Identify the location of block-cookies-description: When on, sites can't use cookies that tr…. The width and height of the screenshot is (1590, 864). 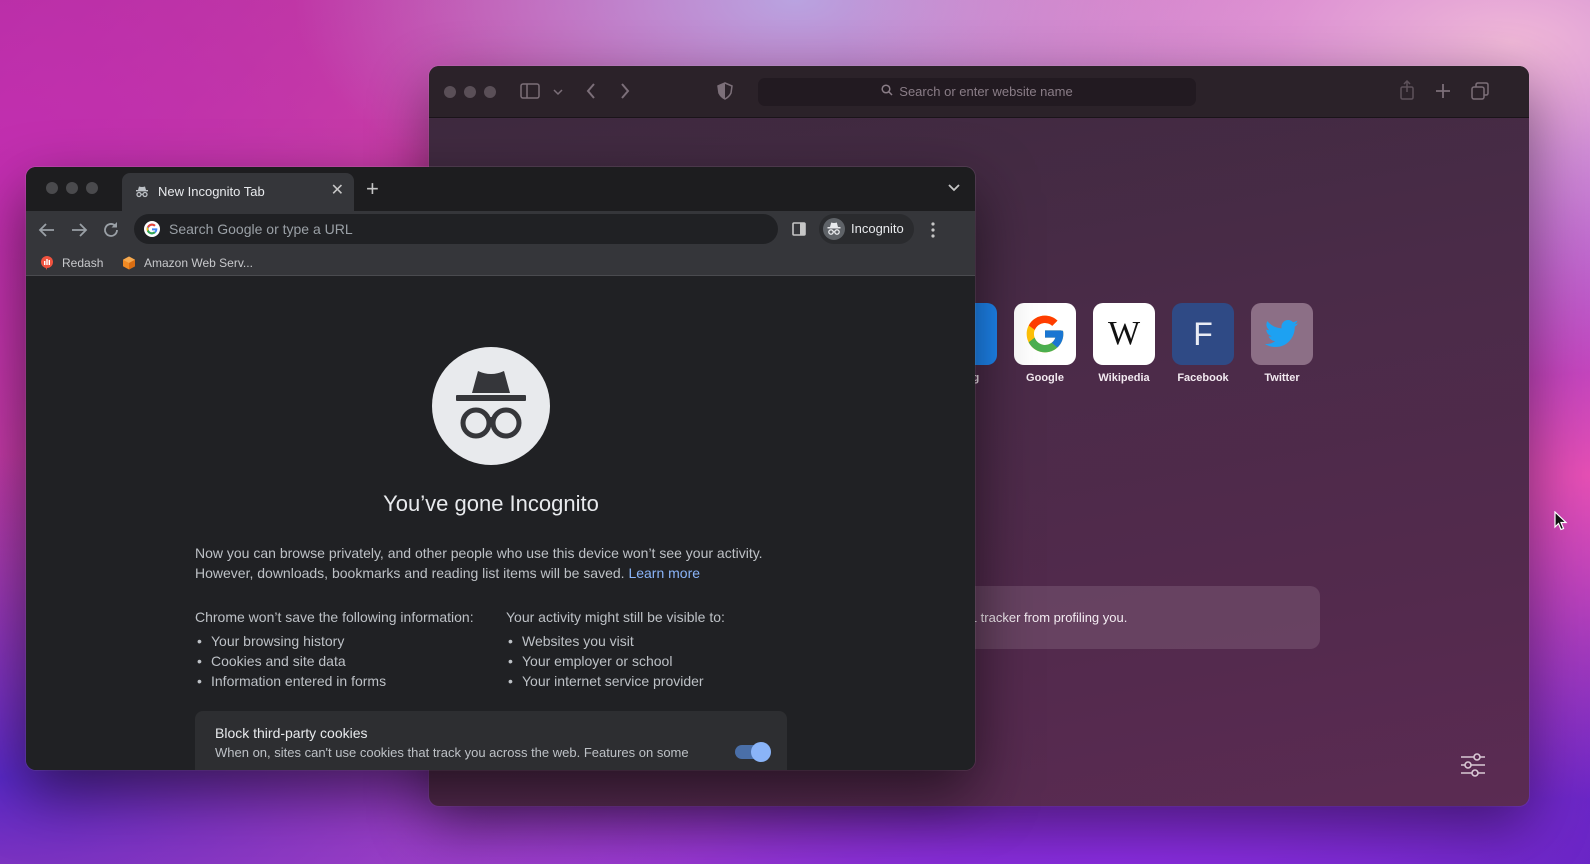
(452, 752).